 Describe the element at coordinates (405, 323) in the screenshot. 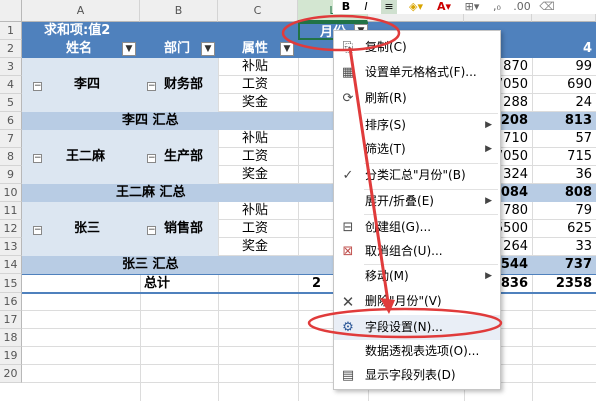

I see `annotation-ellipse-field-settings` at that location.